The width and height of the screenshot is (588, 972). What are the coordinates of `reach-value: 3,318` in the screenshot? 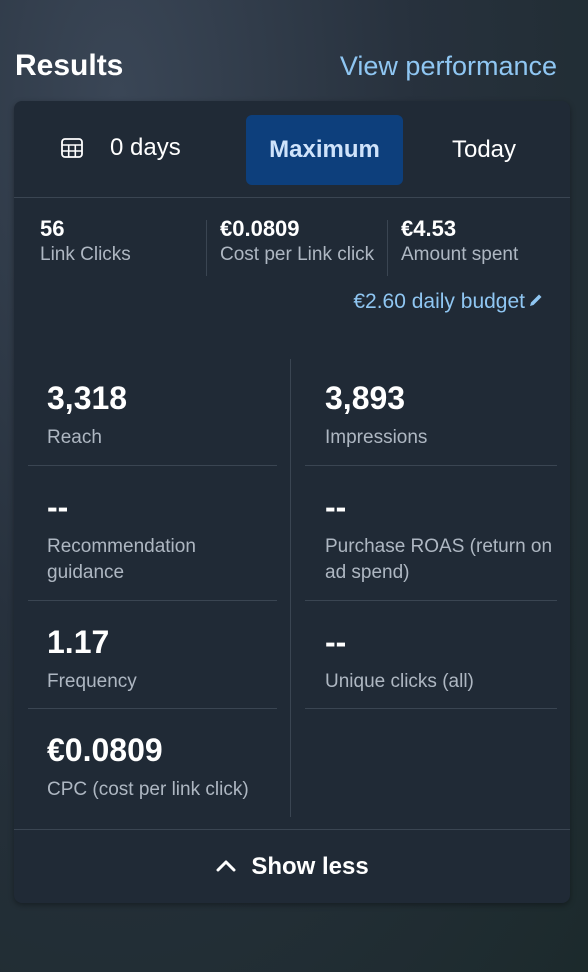 It's located at (87, 398).